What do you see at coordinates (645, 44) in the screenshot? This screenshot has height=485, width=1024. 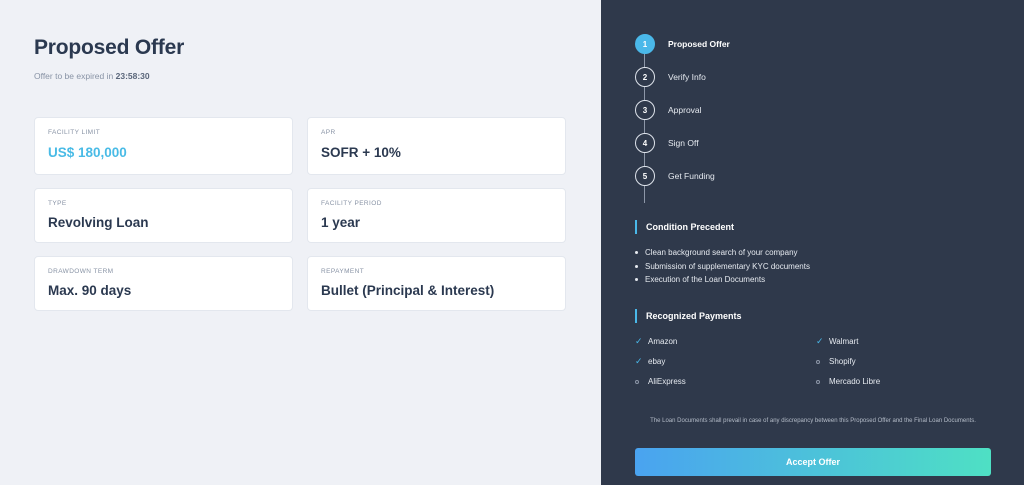 I see `step-number: 1` at bounding box center [645, 44].